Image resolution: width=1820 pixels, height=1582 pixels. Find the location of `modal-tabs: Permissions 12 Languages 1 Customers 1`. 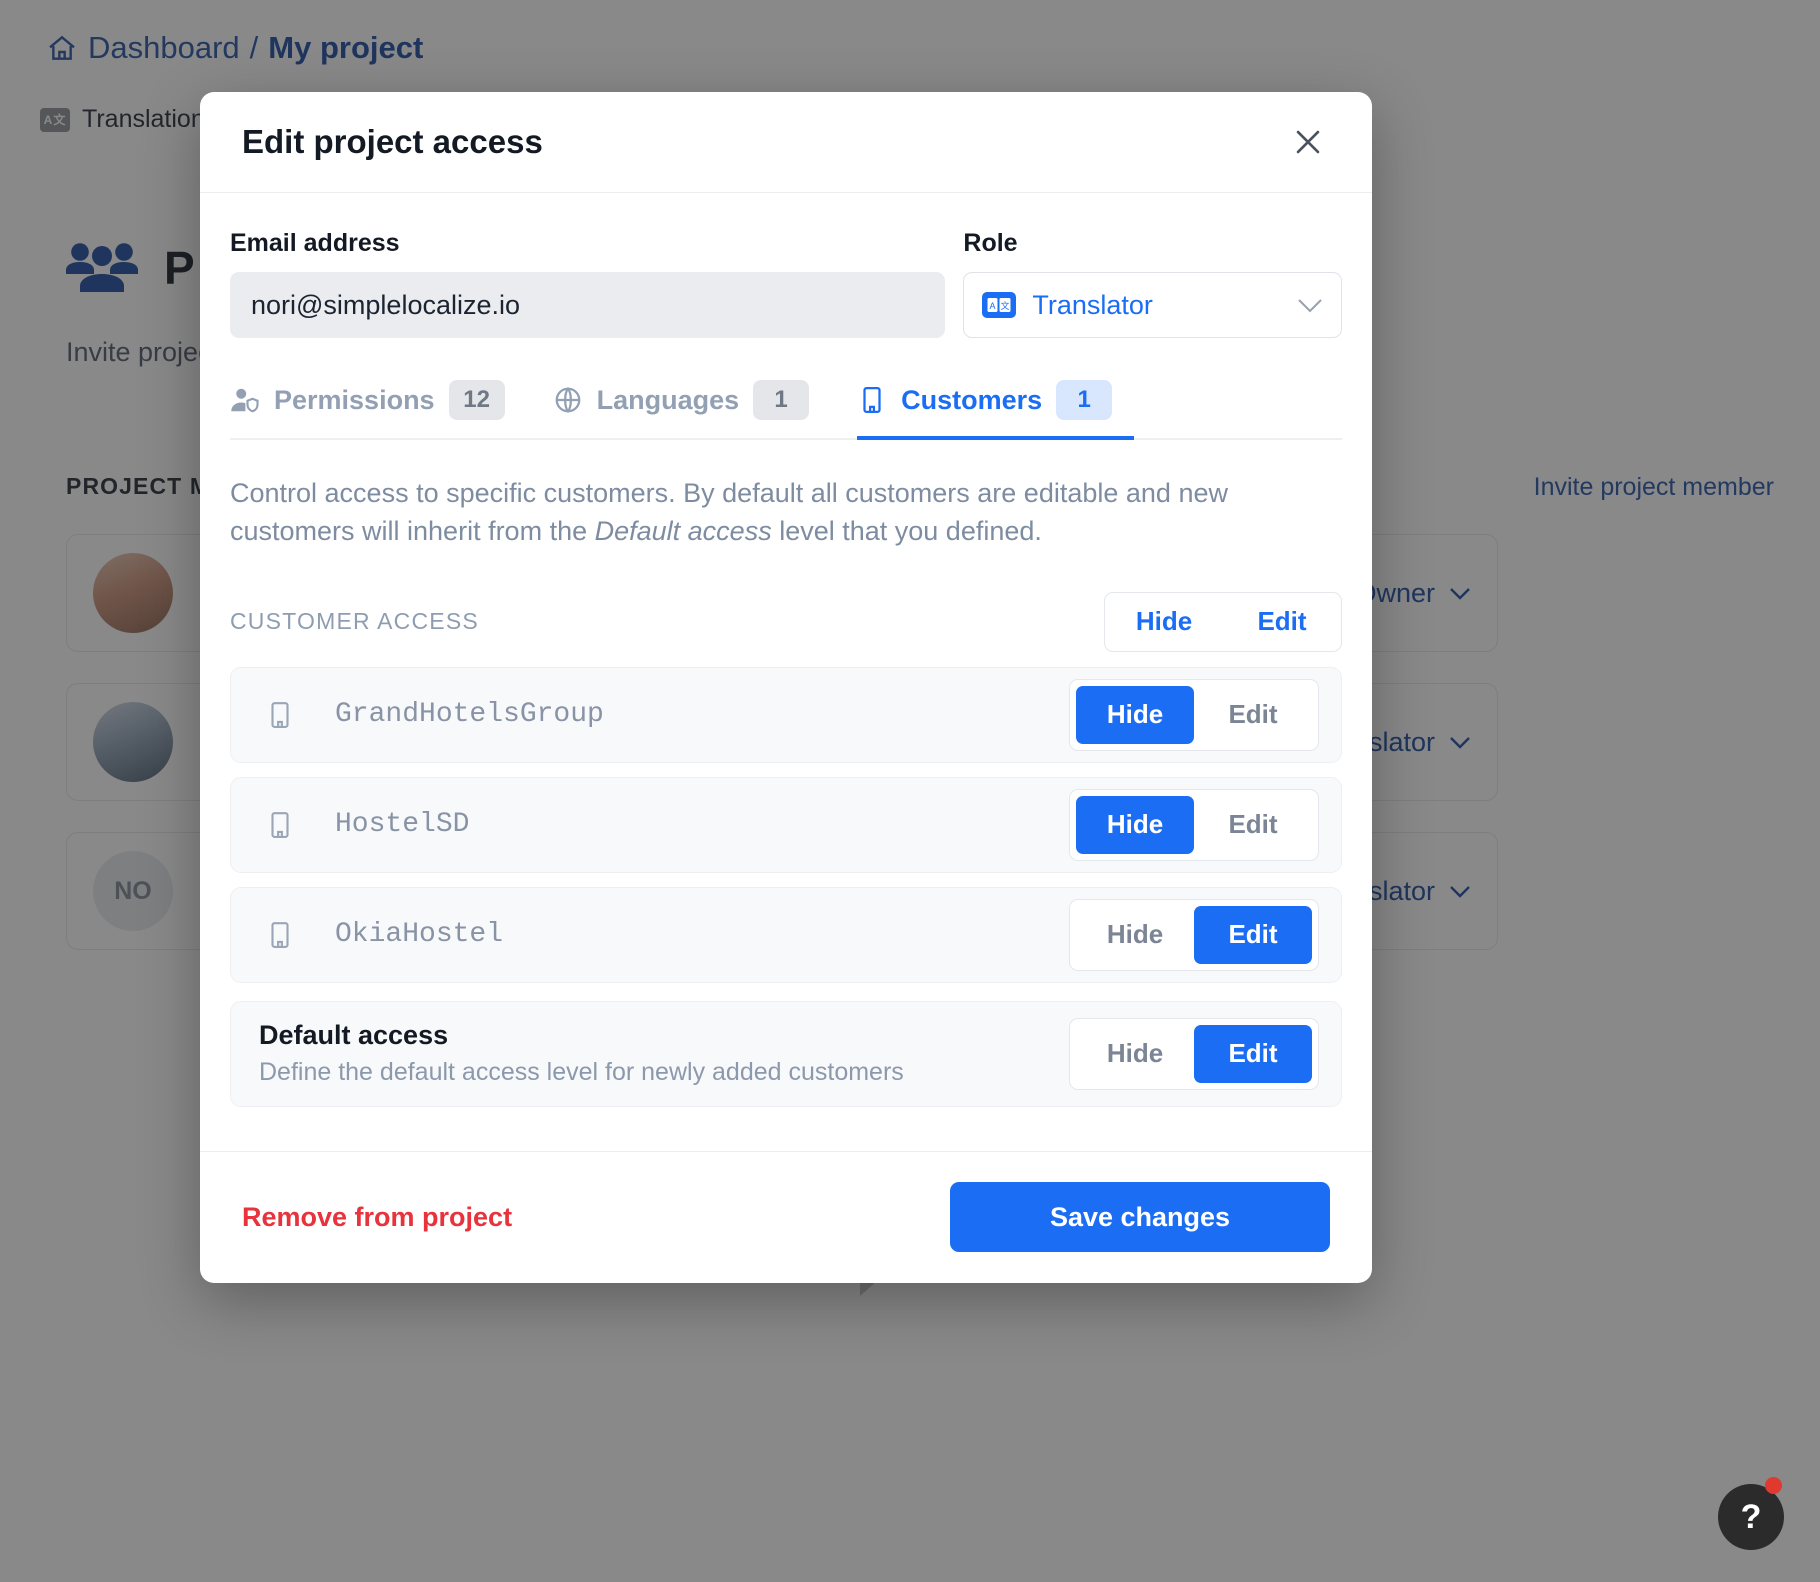

modal-tabs: Permissions 12 Languages 1 Customers 1 is located at coordinates (786, 410).